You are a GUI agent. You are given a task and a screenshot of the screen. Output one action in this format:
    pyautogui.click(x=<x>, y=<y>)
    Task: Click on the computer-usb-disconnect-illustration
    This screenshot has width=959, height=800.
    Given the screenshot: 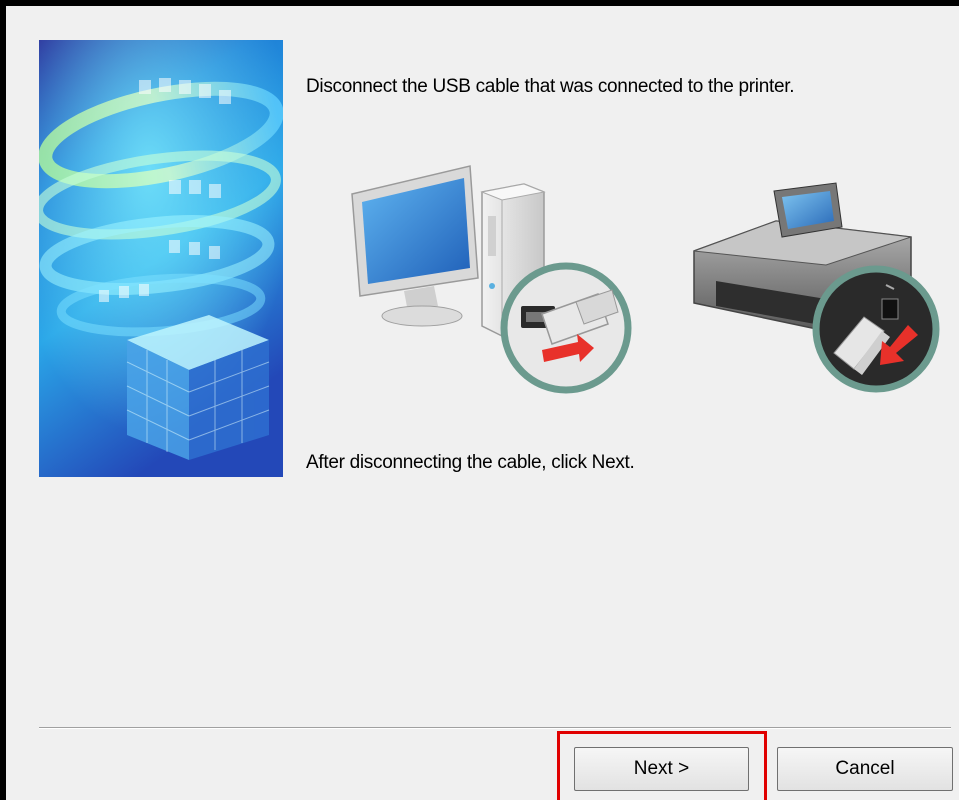 What is the action you would take?
    pyautogui.click(x=491, y=279)
    